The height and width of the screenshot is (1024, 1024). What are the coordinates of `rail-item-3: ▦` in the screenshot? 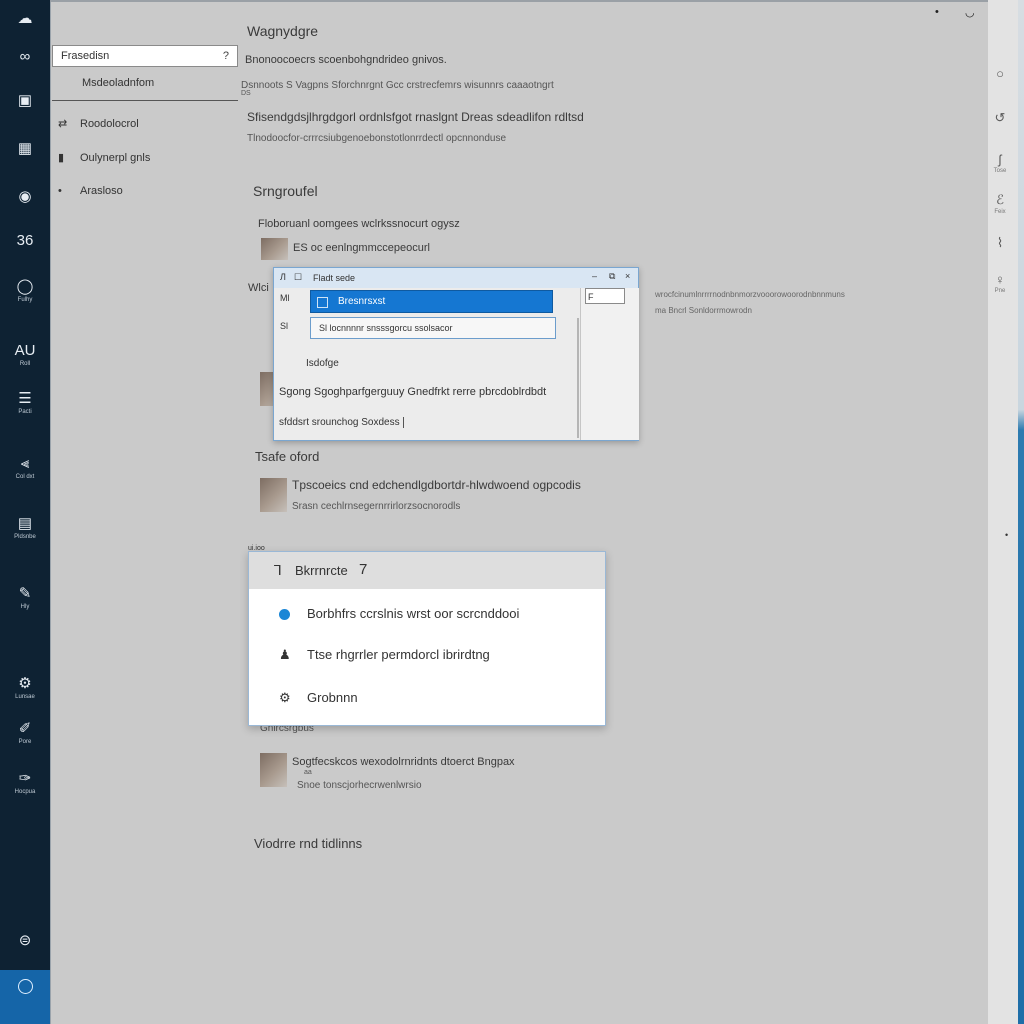 It's located at (25, 149).